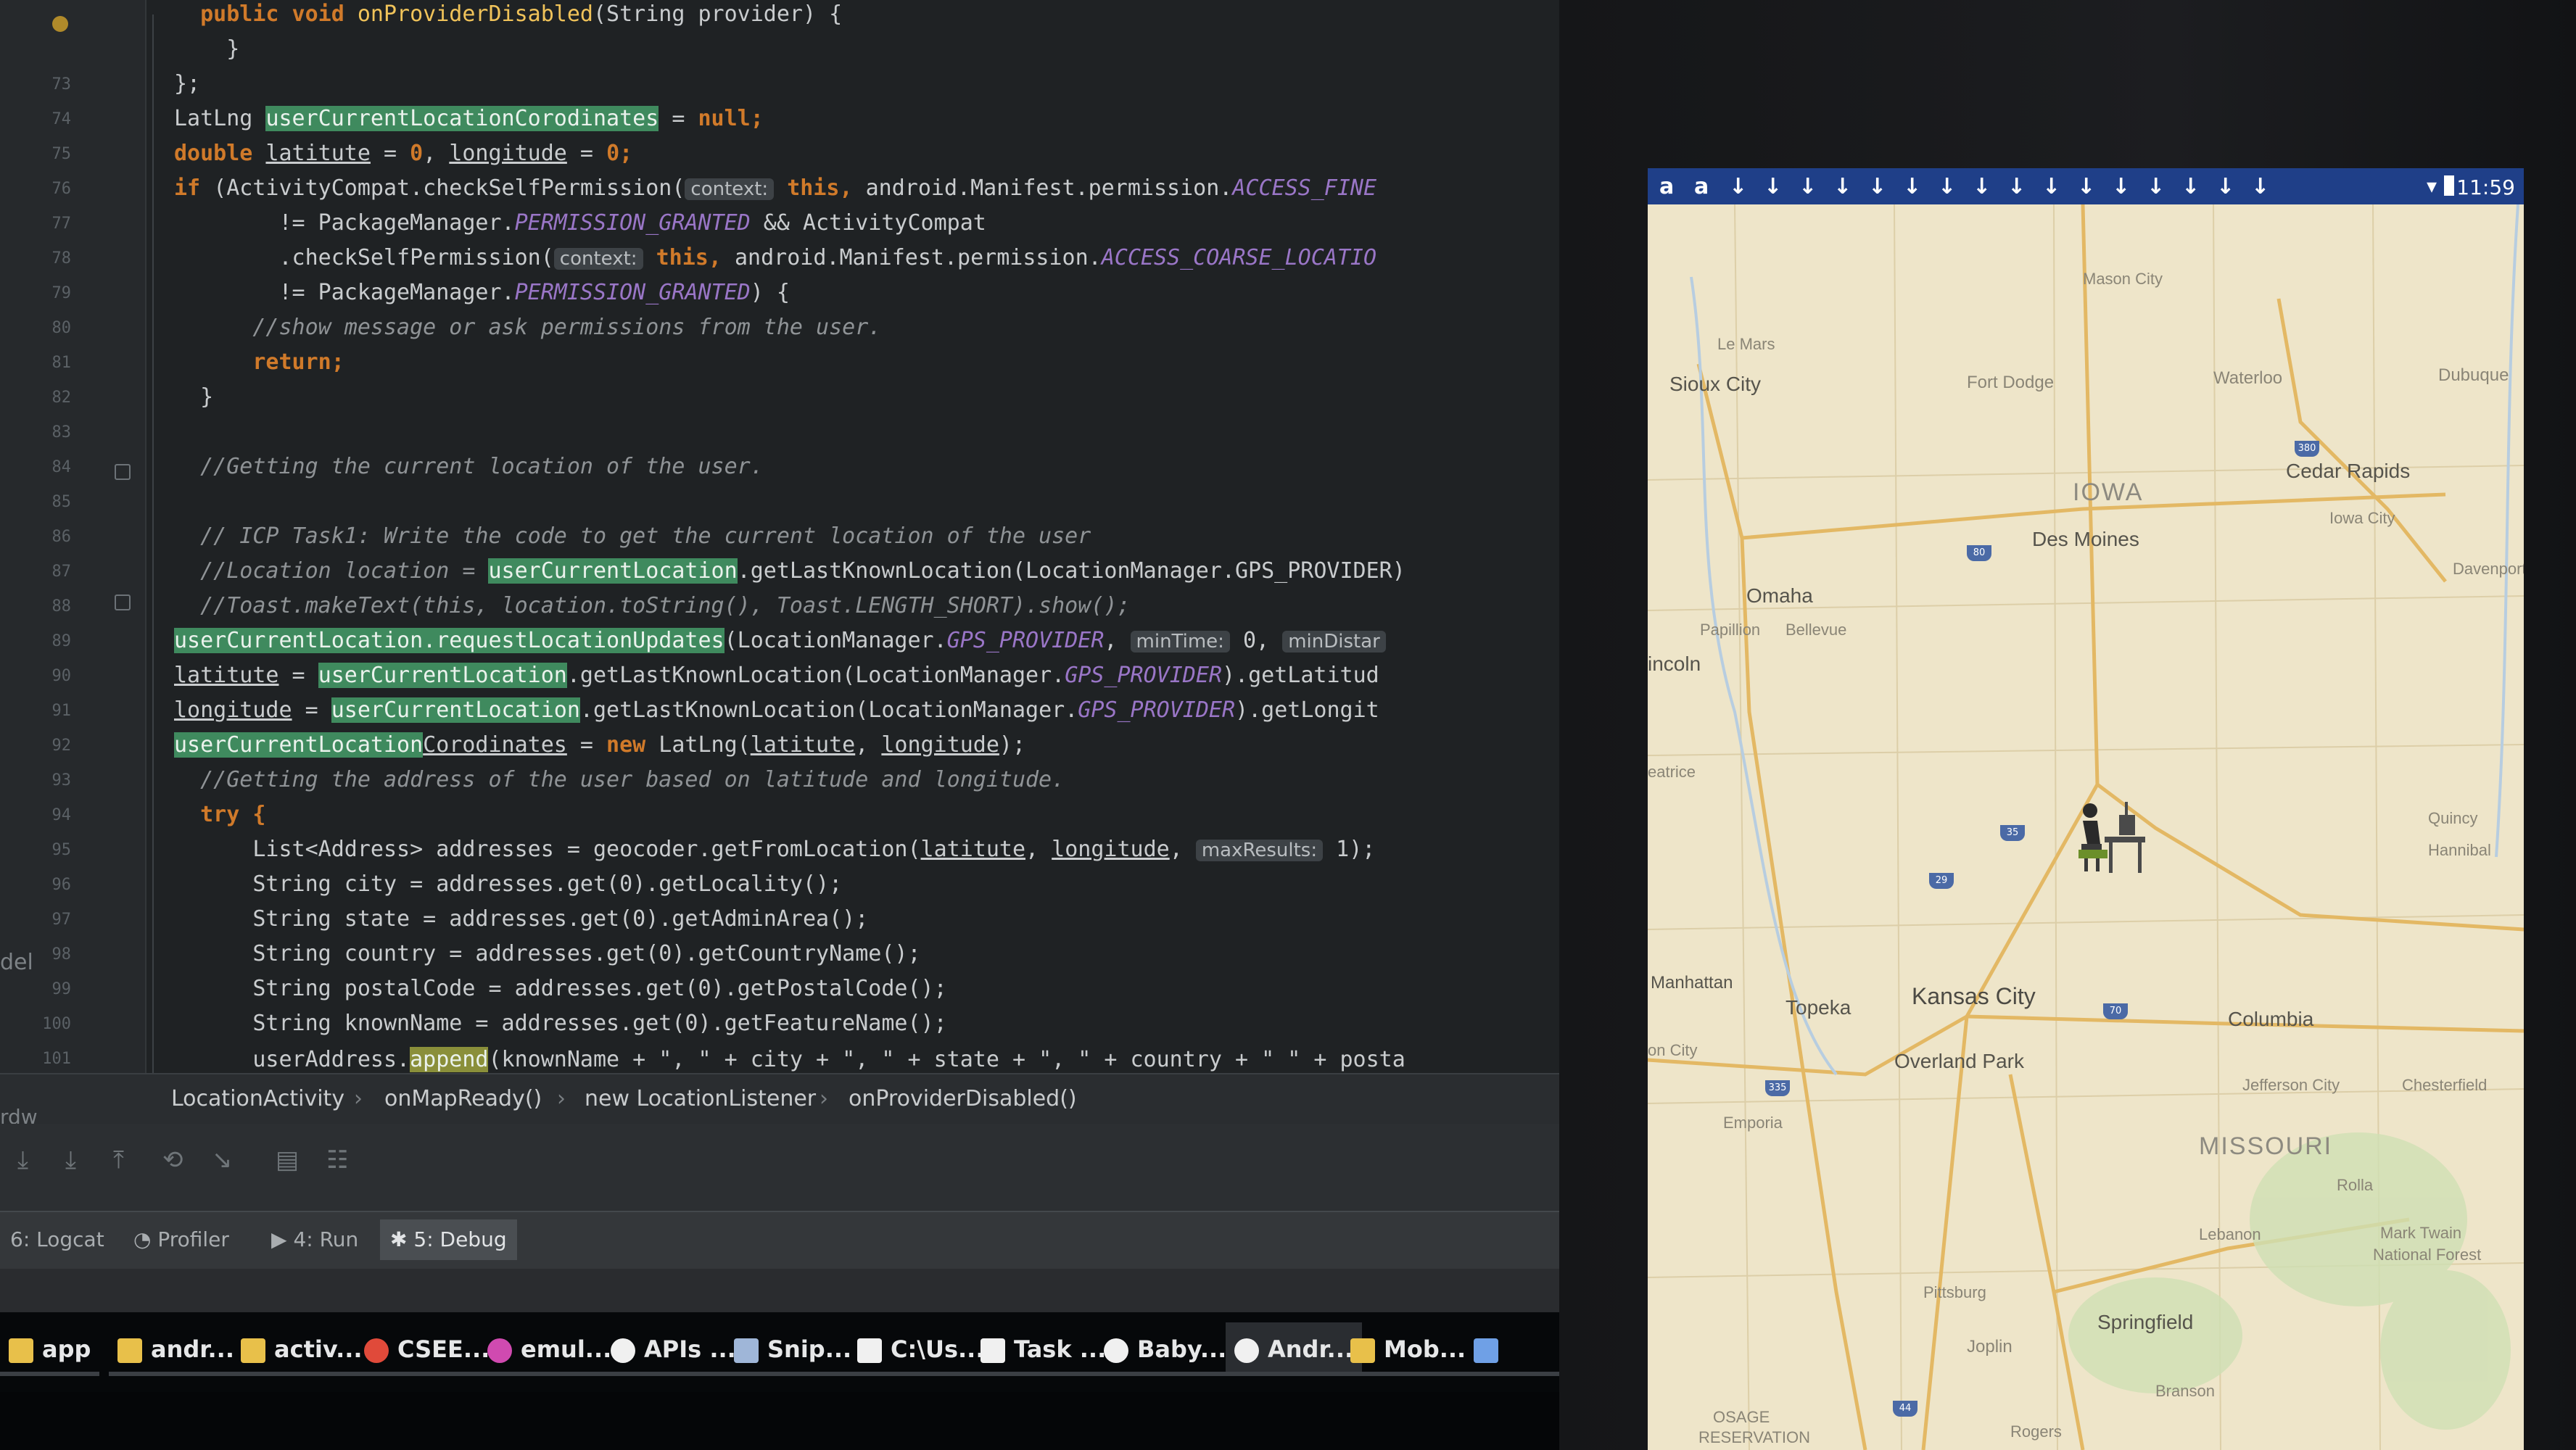 The image size is (2576, 1450). Describe the element at coordinates (2355, 1185) in the screenshot. I see `map-label: Rolla` at that location.